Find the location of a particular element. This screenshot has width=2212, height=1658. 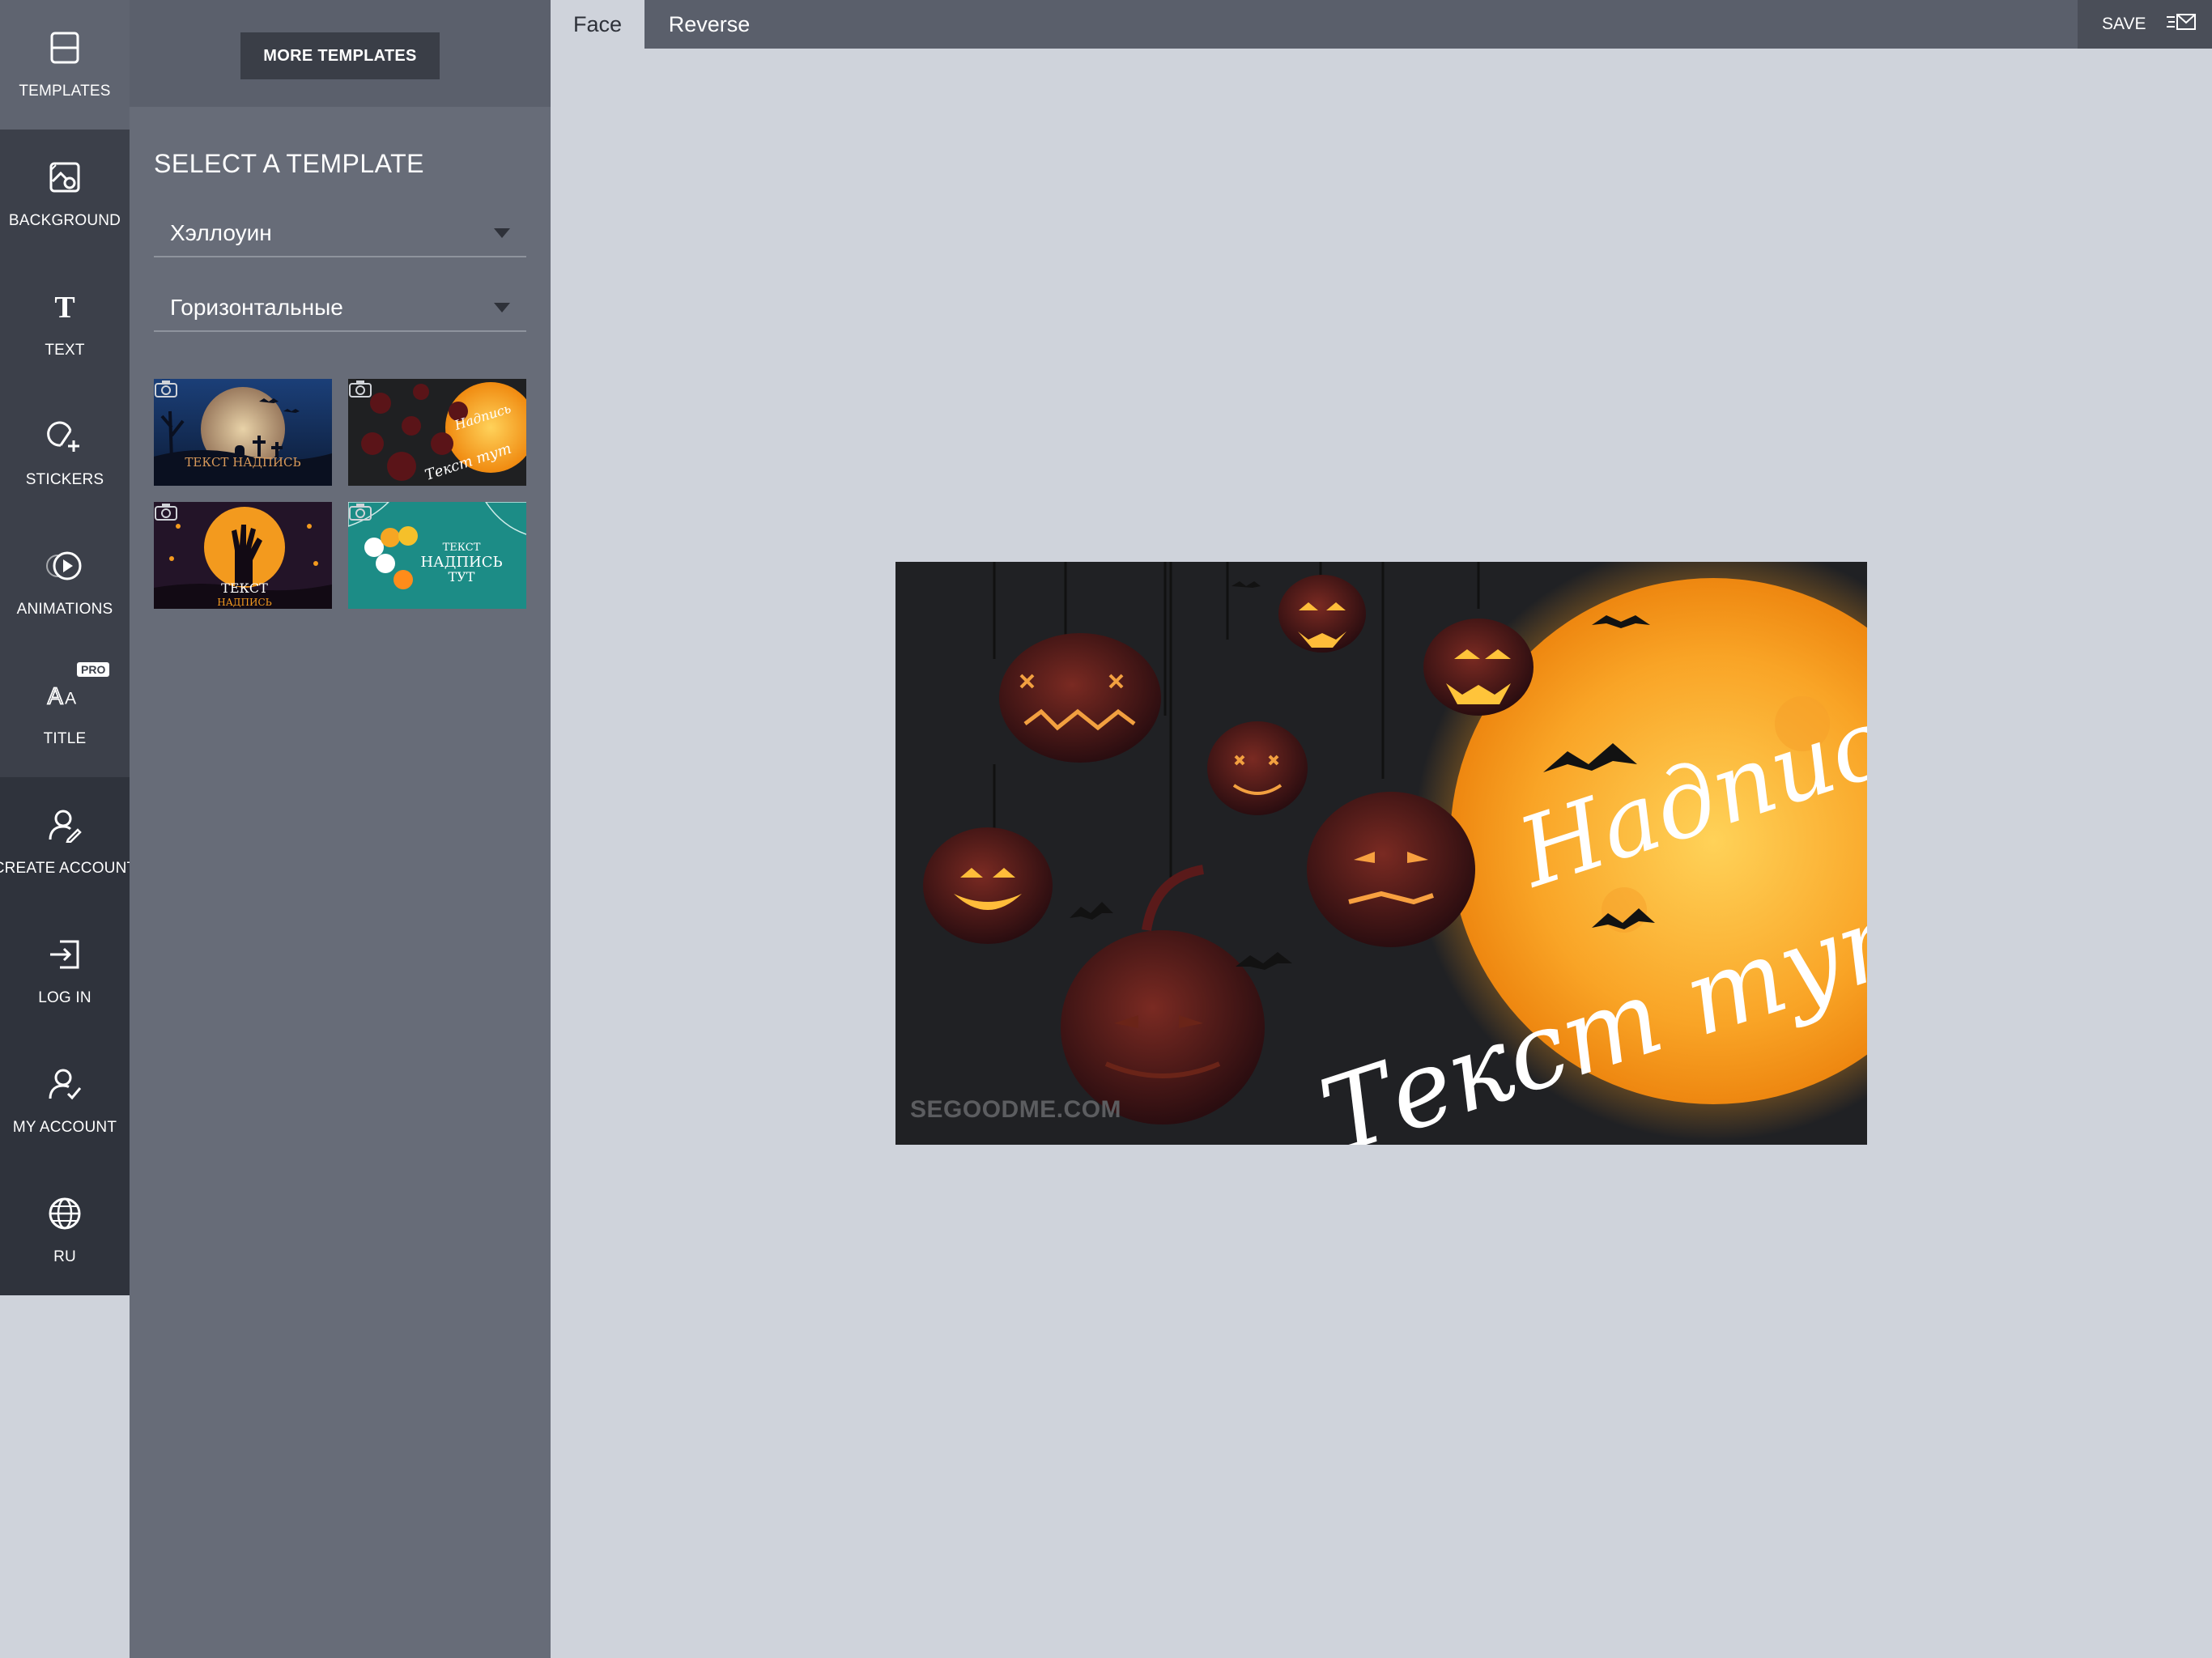

rail-label-create-account: CREATE ACCOUNT is located at coordinates (68, 868).